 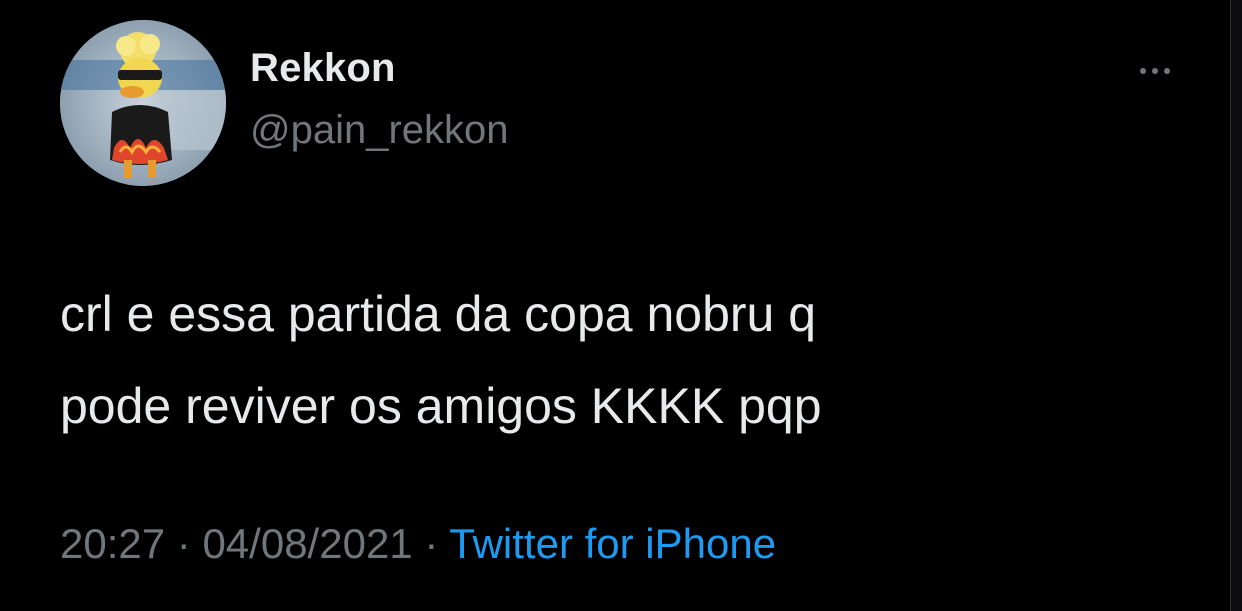 What do you see at coordinates (379, 130) in the screenshot?
I see `user-handle: @pain_rekkon` at bounding box center [379, 130].